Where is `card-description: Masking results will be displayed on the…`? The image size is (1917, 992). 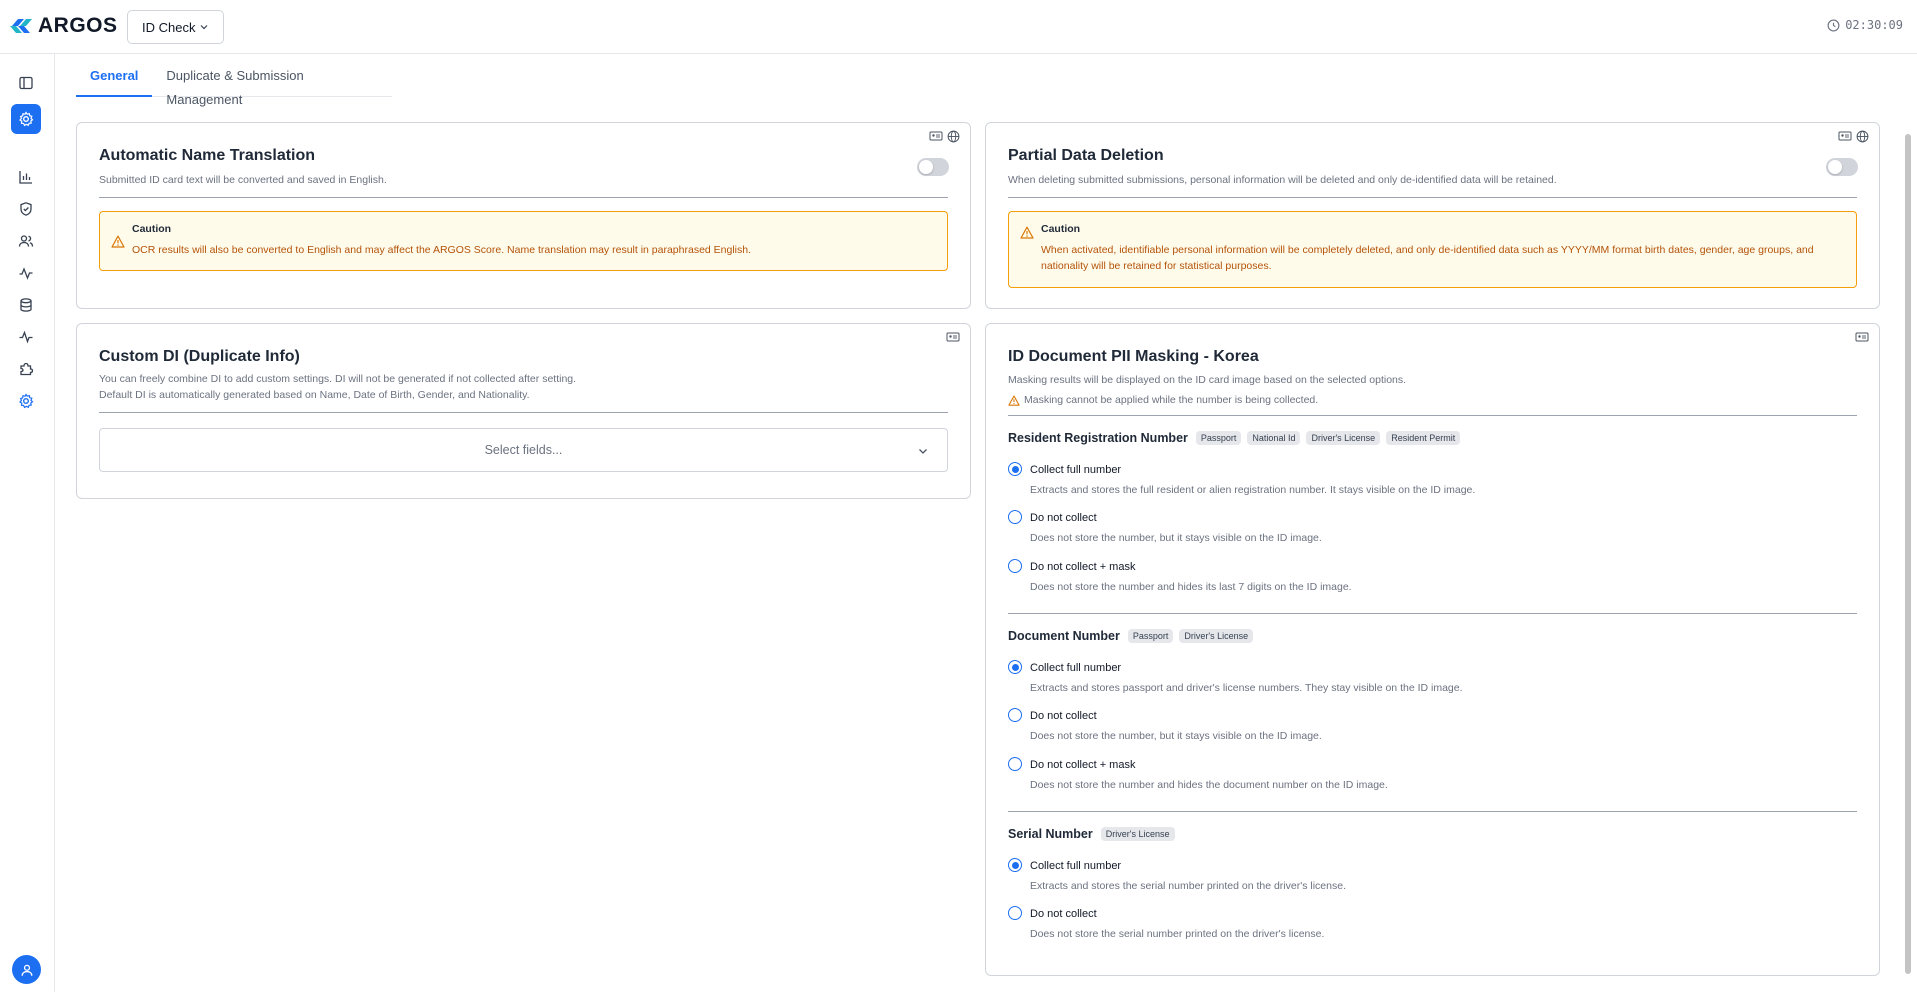 card-description: Masking results will be displayed on the… is located at coordinates (1207, 380).